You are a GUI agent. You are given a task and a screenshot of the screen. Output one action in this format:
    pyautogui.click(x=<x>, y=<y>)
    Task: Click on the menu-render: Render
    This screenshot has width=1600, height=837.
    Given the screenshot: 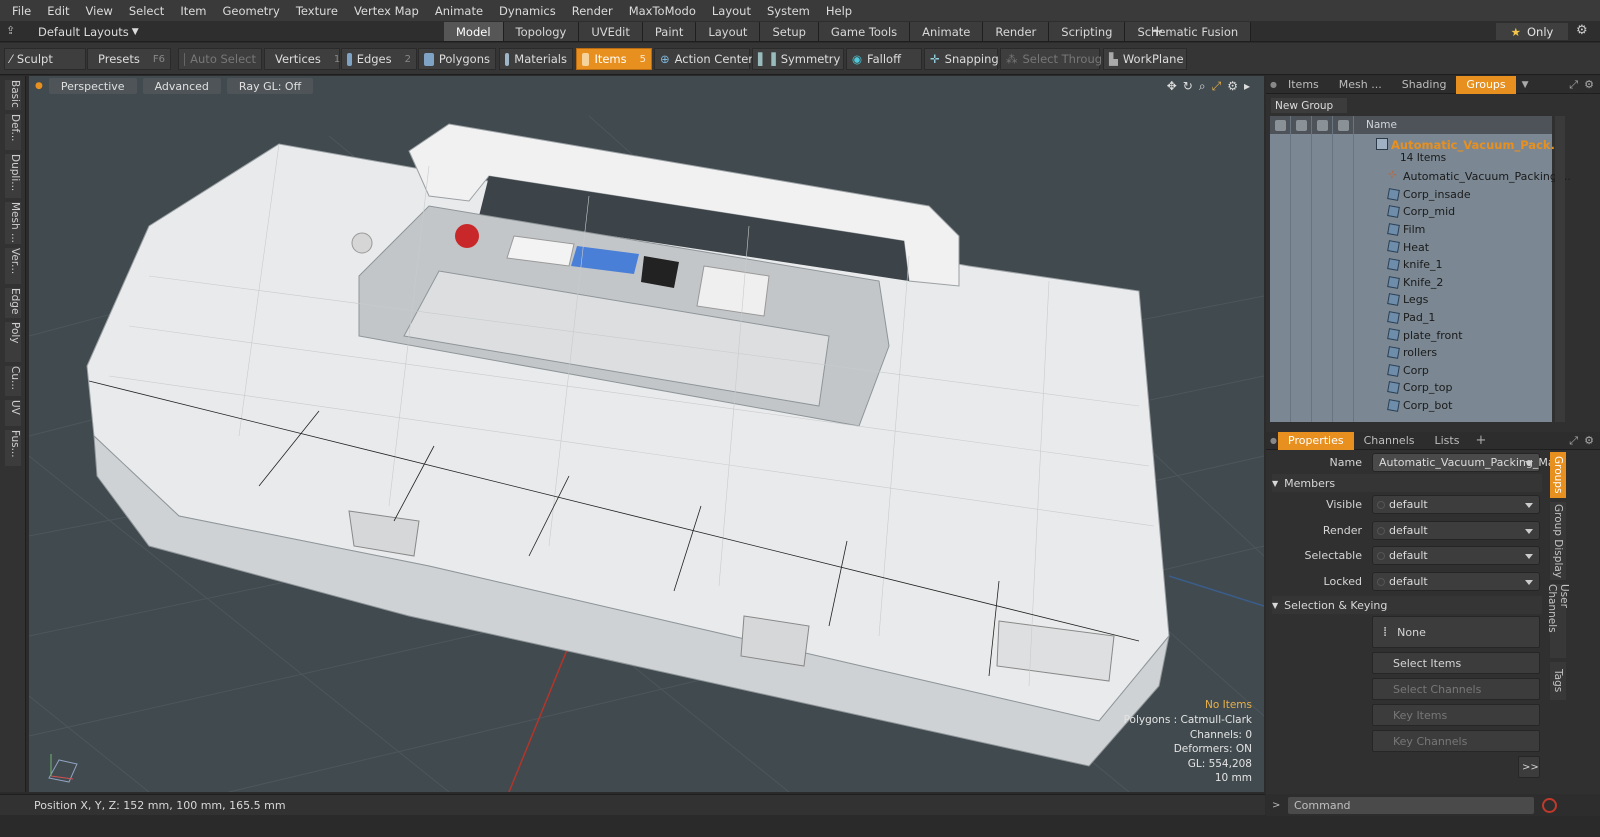 What is the action you would take?
    pyautogui.click(x=592, y=11)
    